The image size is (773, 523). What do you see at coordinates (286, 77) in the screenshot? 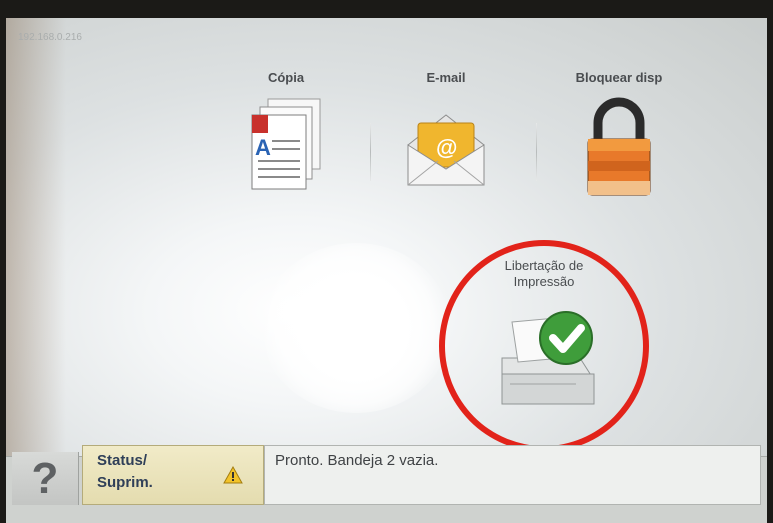
I see `app-copy-label: Cópia` at bounding box center [286, 77].